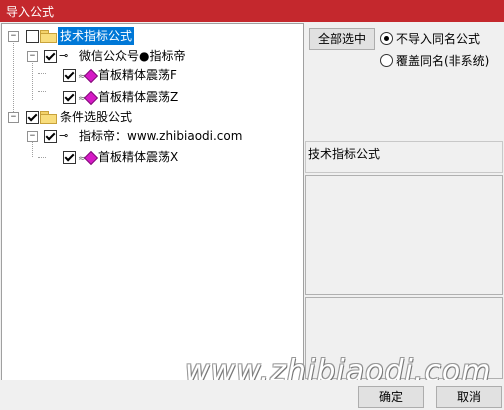 The image size is (504, 410). What do you see at coordinates (137, 75) in the screenshot?
I see `tree-node-label: 首板精体震荡F` at bounding box center [137, 75].